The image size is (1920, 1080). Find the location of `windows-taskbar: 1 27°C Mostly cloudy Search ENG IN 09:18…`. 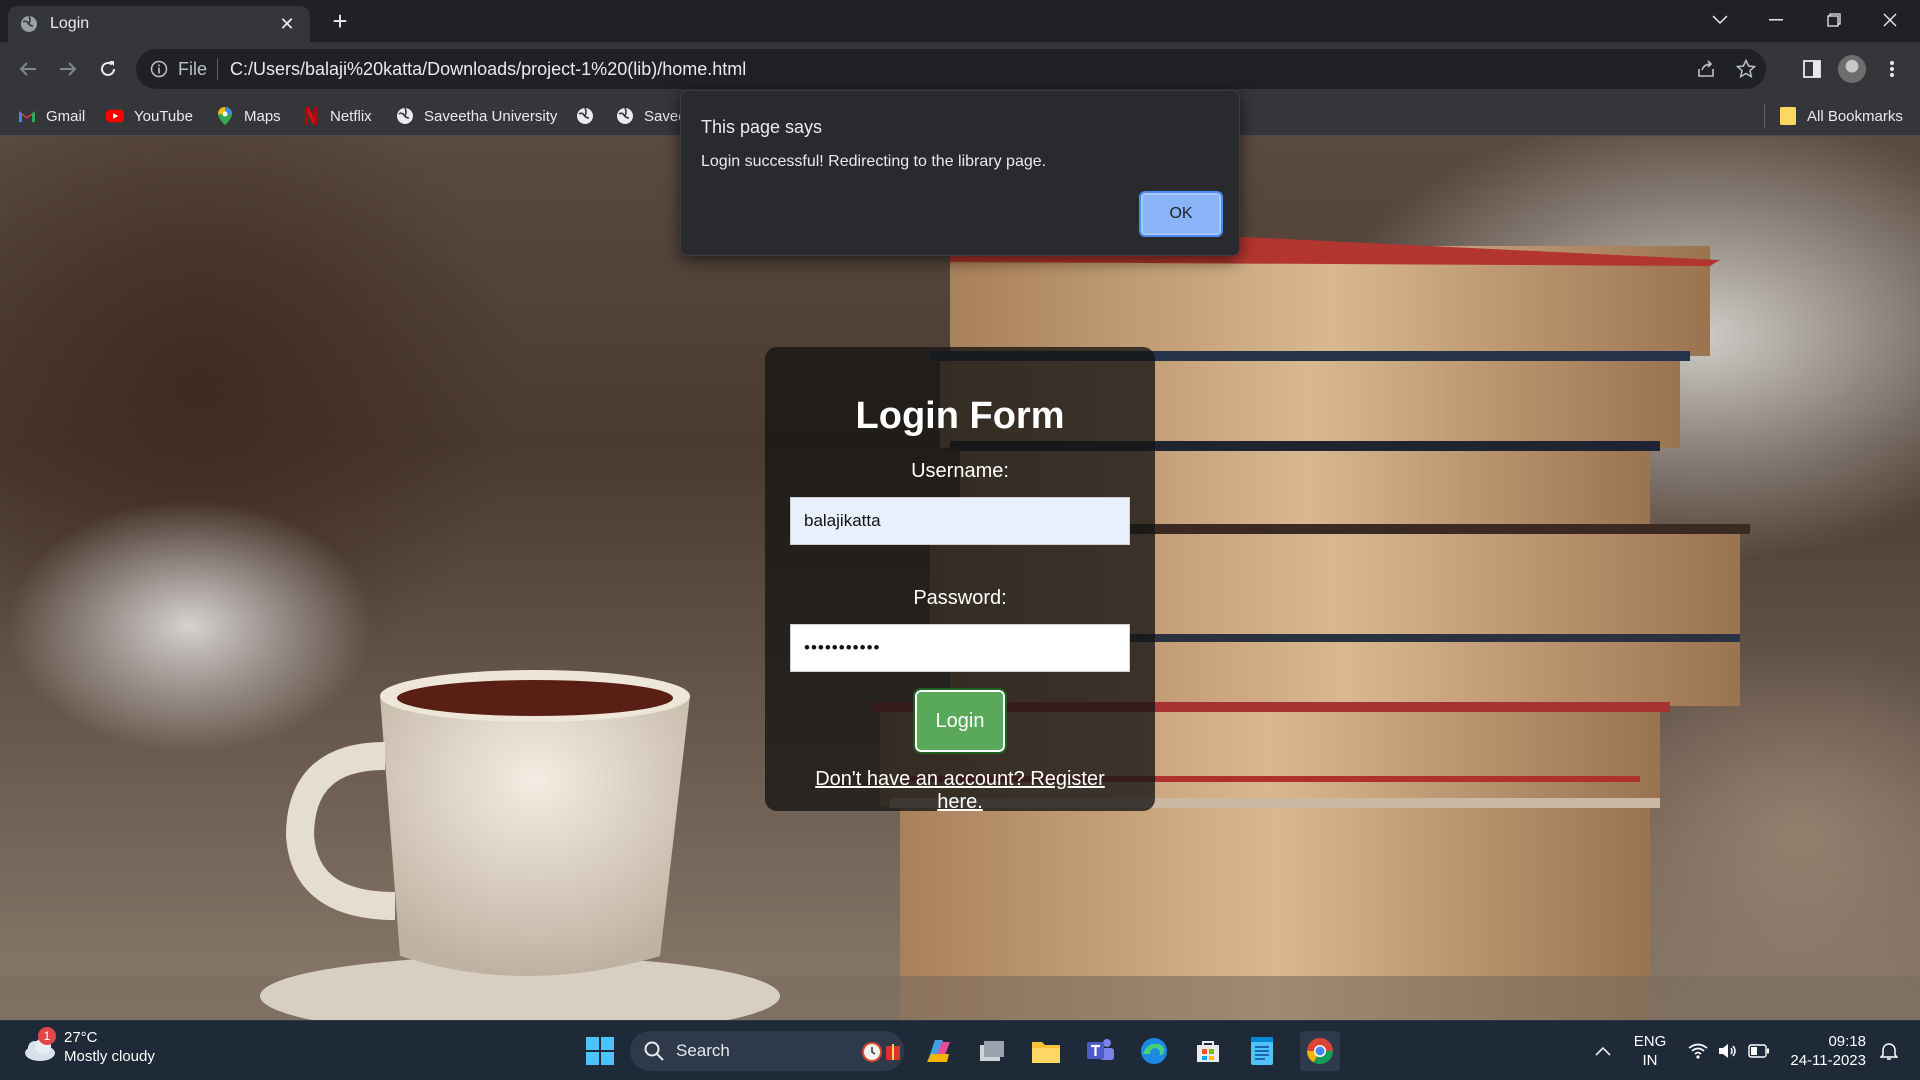

windows-taskbar: 1 27°C Mostly cloudy Search ENG IN 09:18… is located at coordinates (960, 1050).